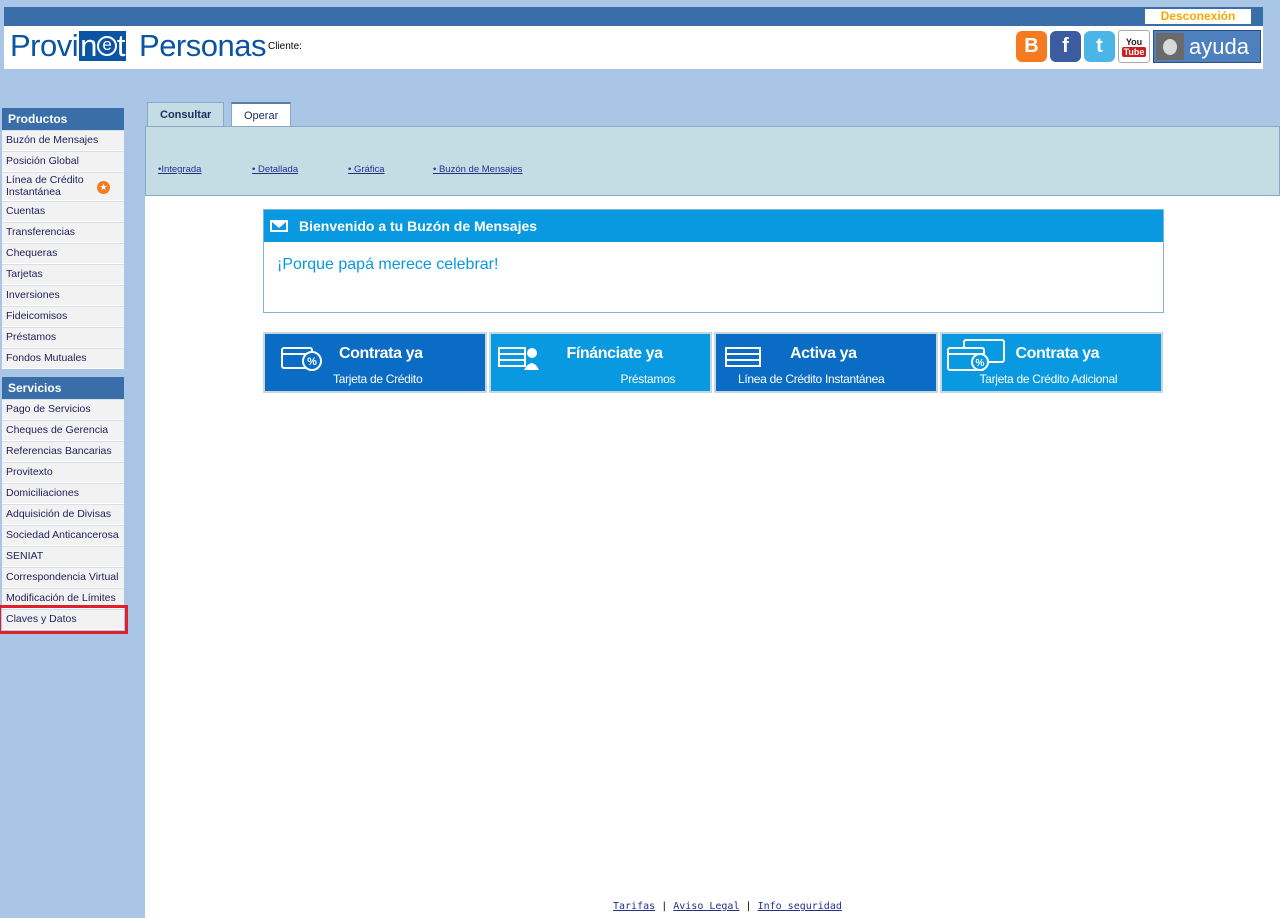 This screenshot has width=1280, height=918. I want to click on sidebar-item-fondos-mutuales: Fondos Mutuales, so click(63, 358).